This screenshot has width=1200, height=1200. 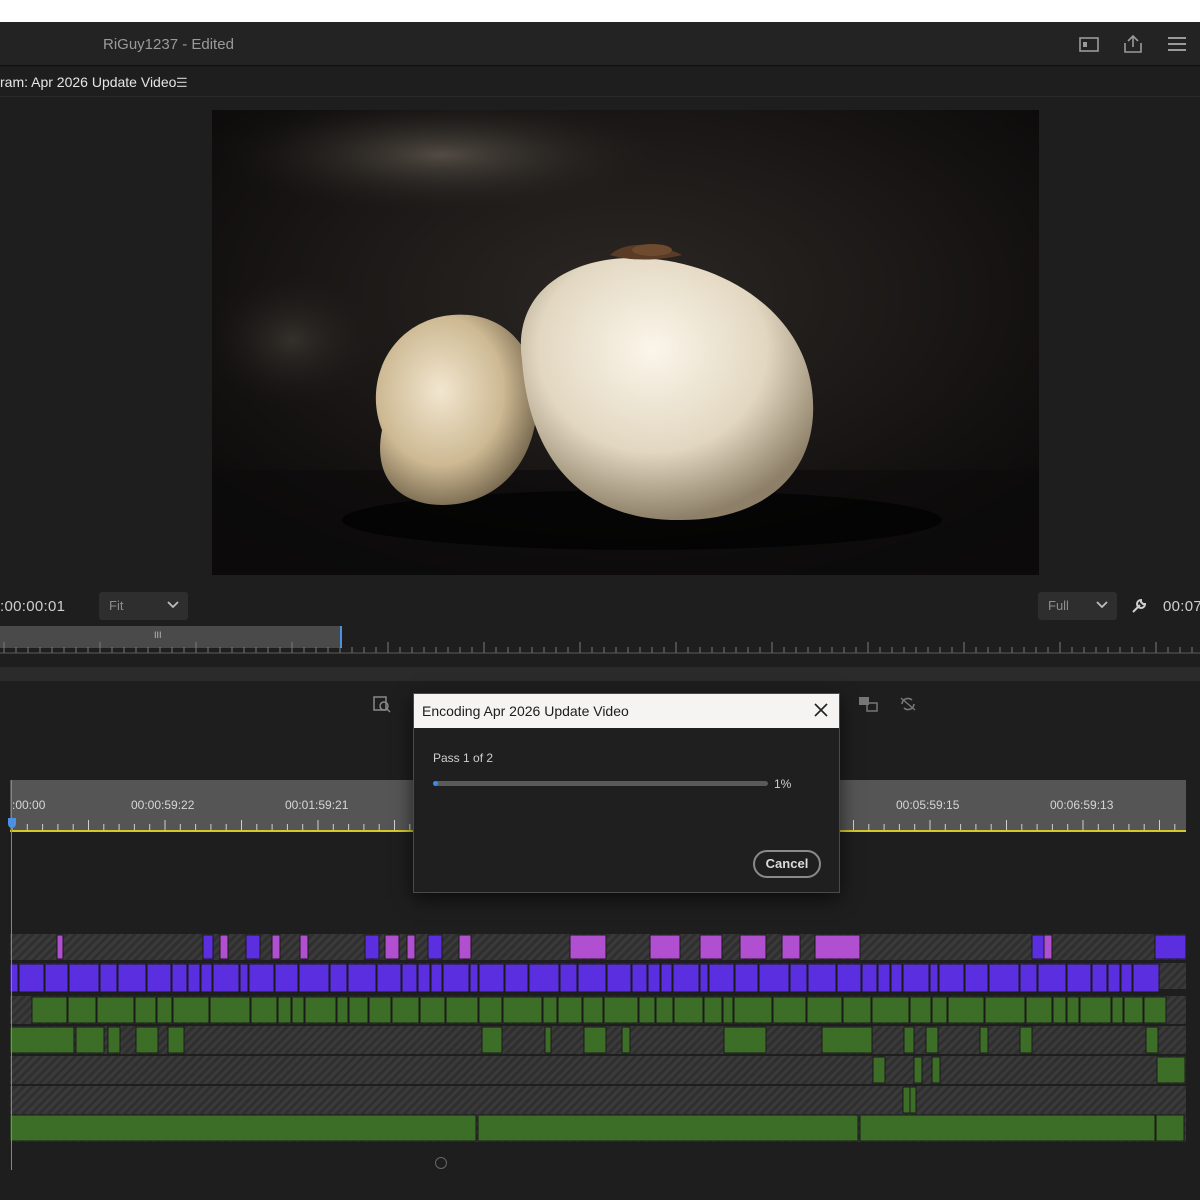 What do you see at coordinates (787, 864) in the screenshot?
I see `cancel-button: Cancel` at bounding box center [787, 864].